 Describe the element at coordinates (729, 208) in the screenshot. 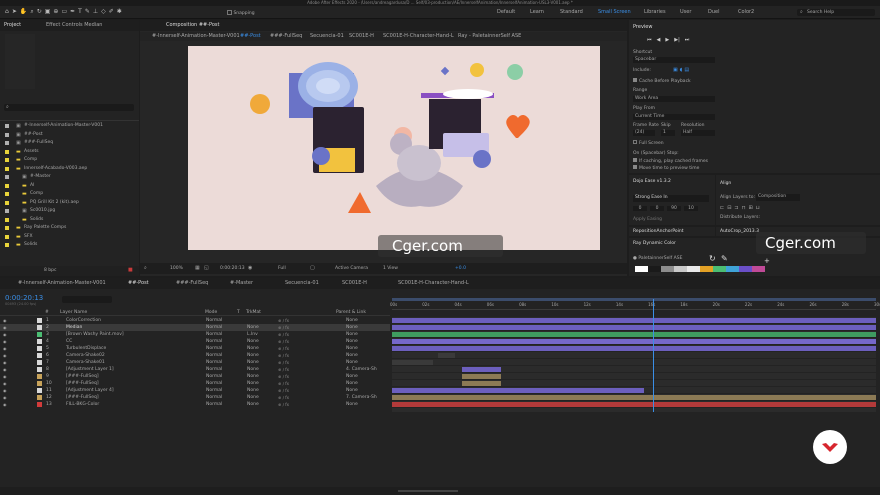

I see `align-hcenter-icon: ⊟` at that location.